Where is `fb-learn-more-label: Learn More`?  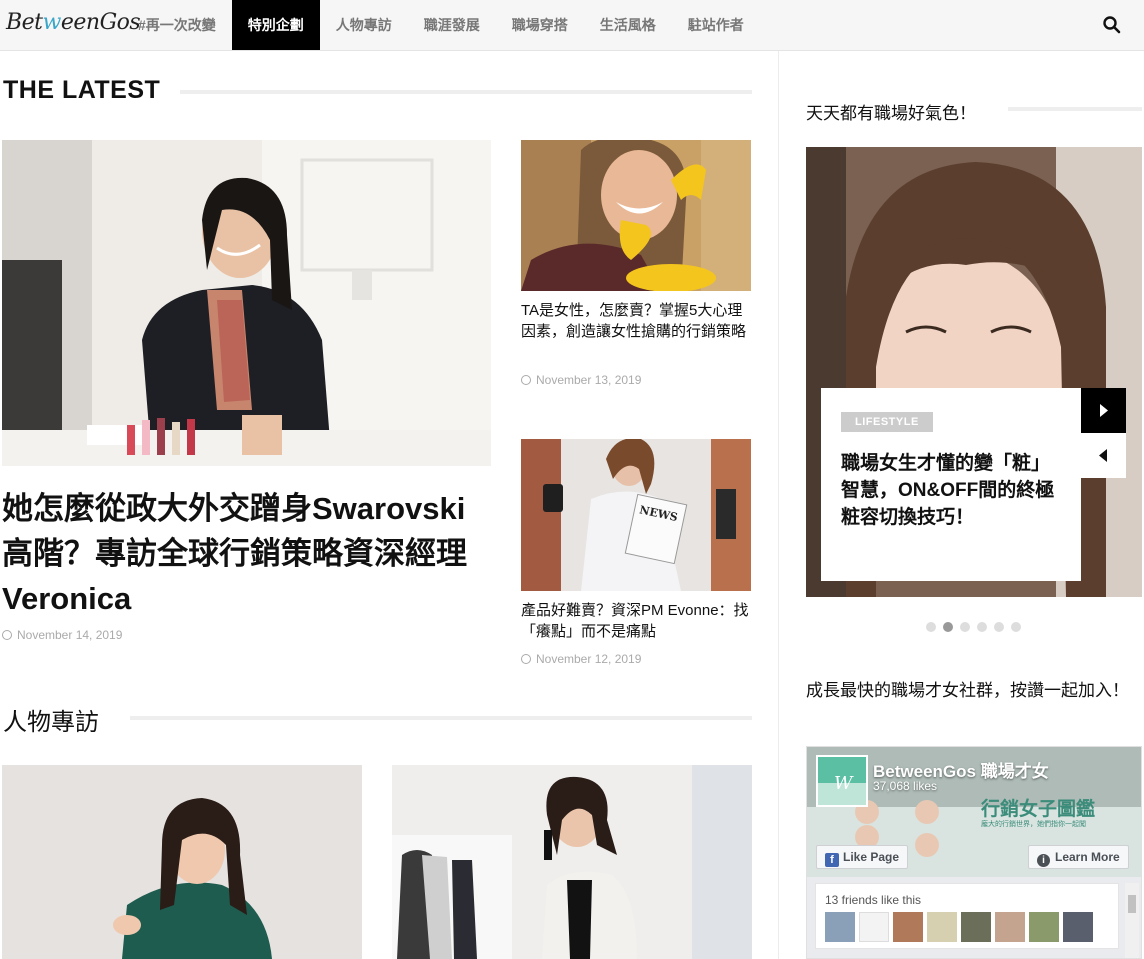
fb-learn-more-label: Learn More is located at coordinates (1087, 857).